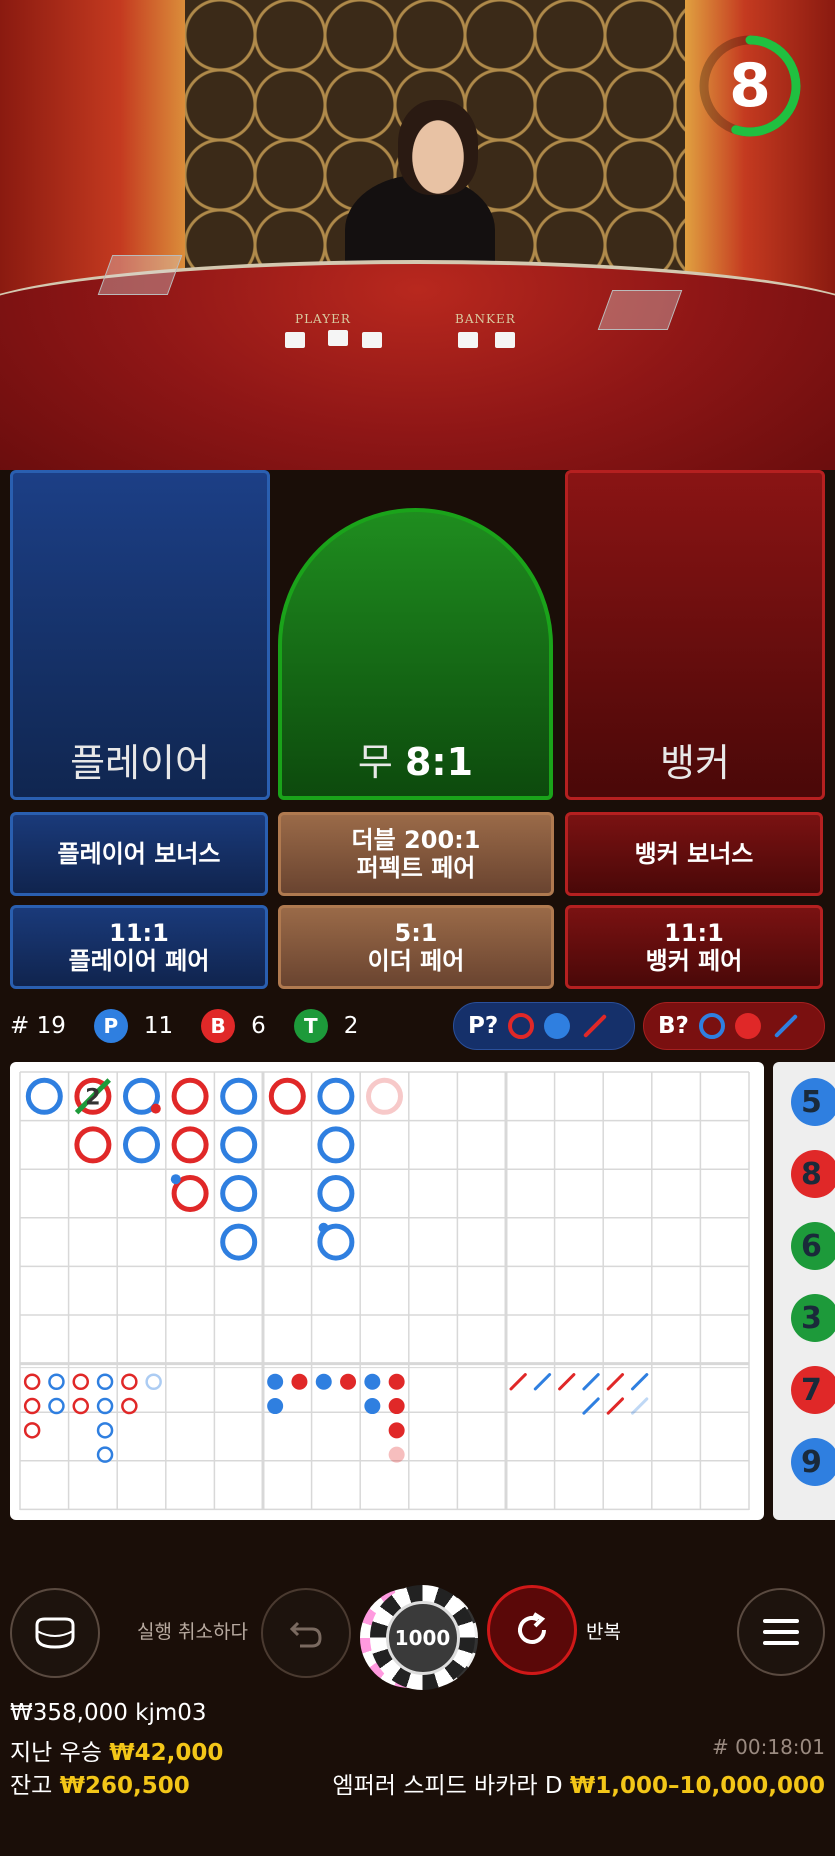 This screenshot has height=1856, width=835. I want to click on bead-road-ball: 7, so click(813, 1390).